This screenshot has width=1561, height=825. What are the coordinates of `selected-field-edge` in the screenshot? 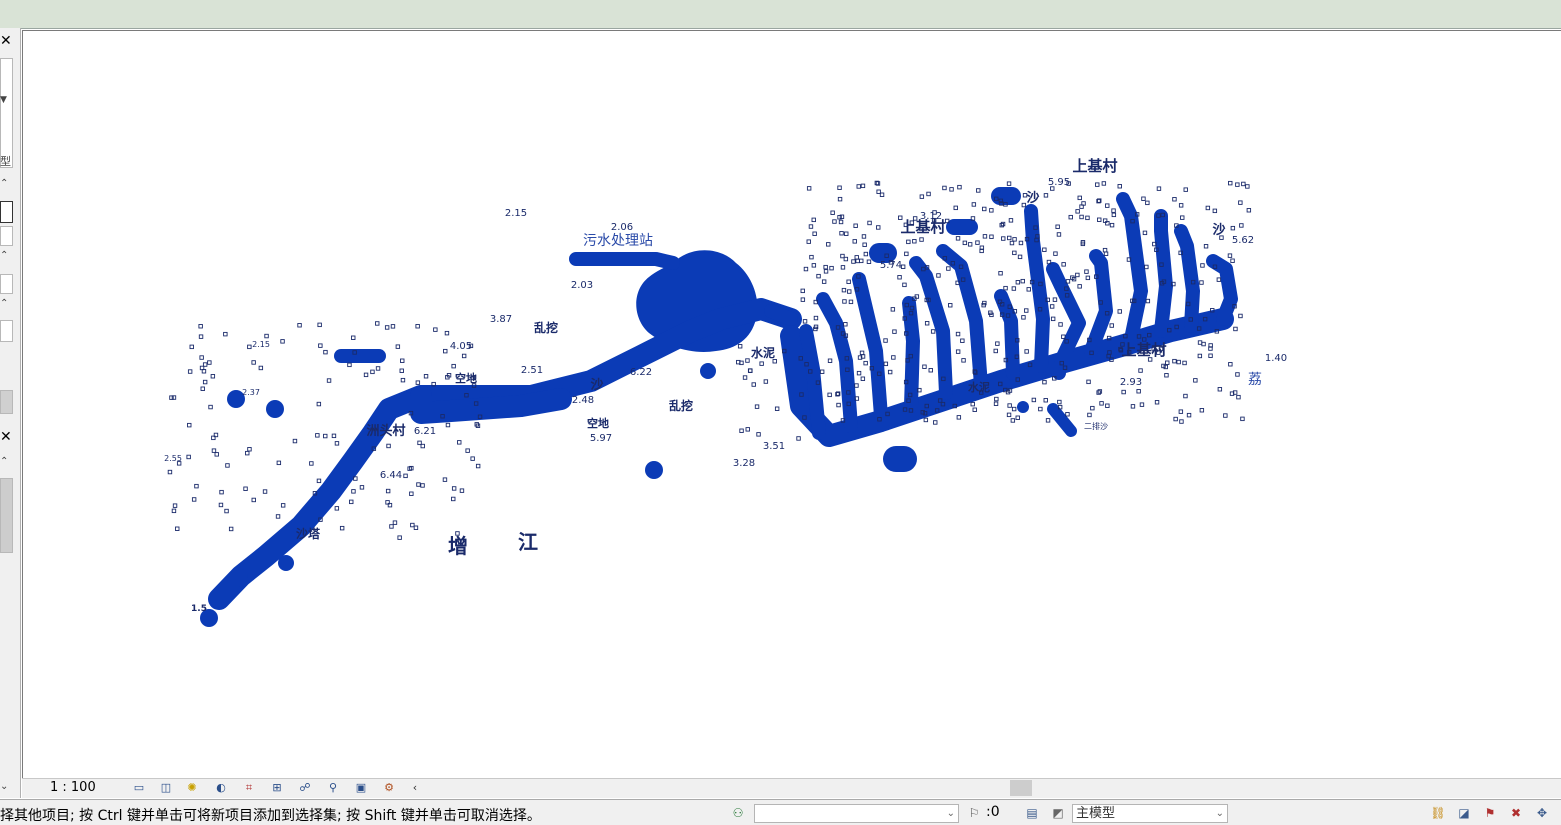 It's located at (6, 212).